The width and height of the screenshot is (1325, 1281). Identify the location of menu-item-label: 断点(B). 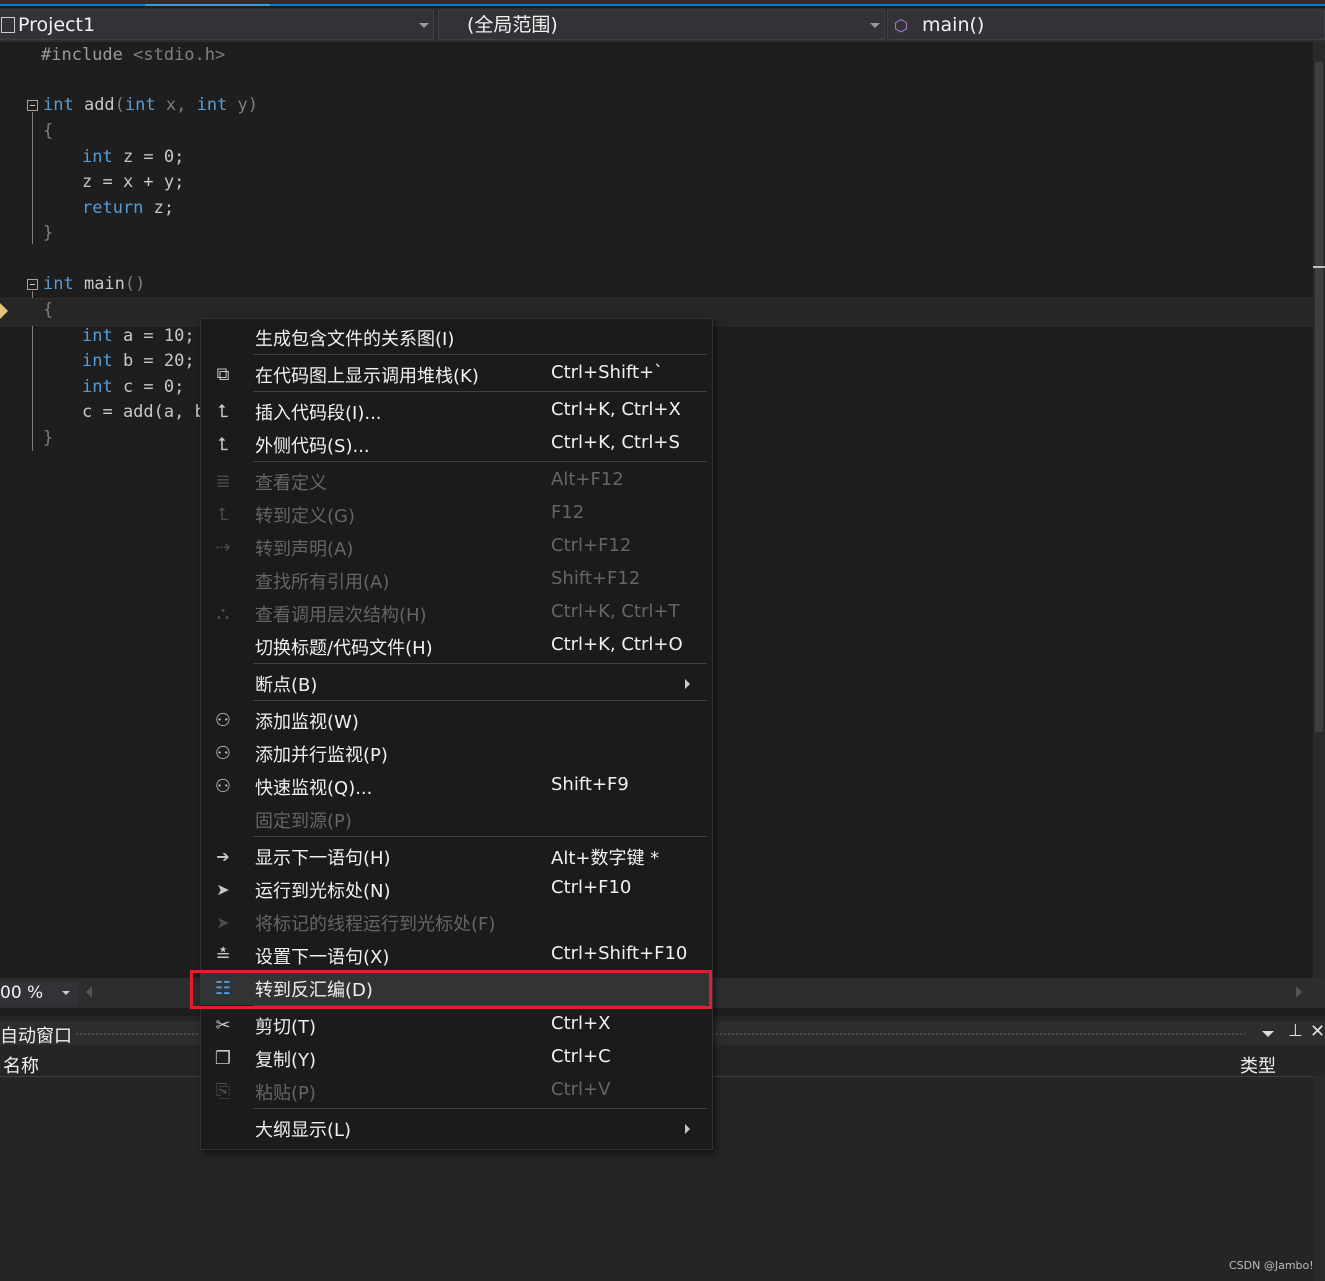
(286, 685).